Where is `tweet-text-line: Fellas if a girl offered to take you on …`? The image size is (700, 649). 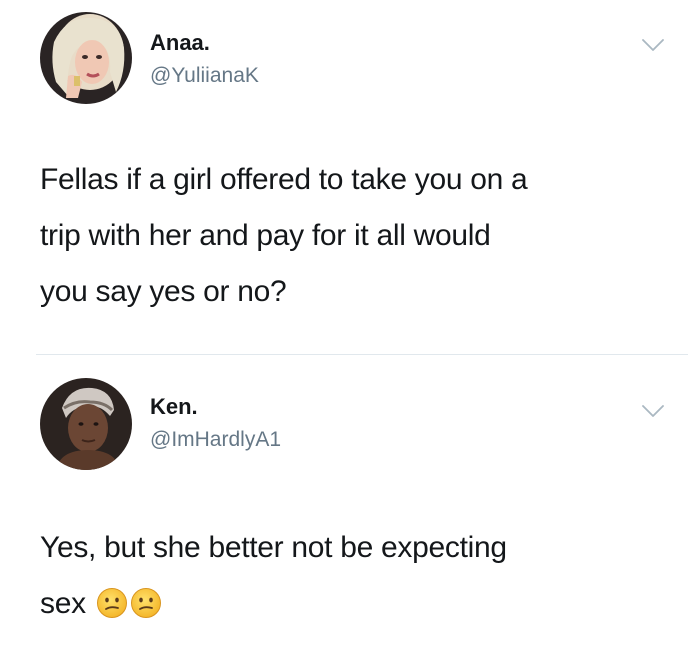 tweet-text-line: Fellas if a girl offered to take you on … is located at coordinates (284, 179).